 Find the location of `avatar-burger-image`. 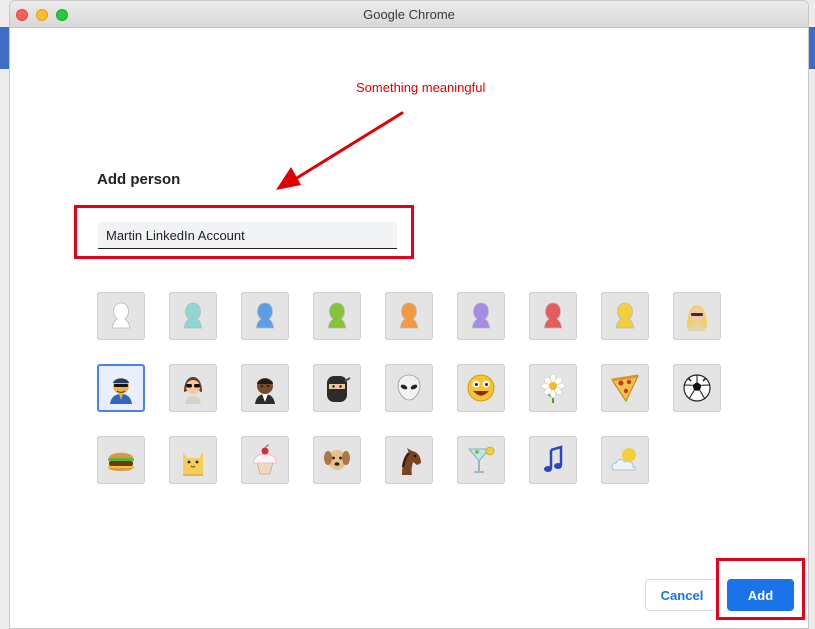

avatar-burger-image is located at coordinates (121, 461).